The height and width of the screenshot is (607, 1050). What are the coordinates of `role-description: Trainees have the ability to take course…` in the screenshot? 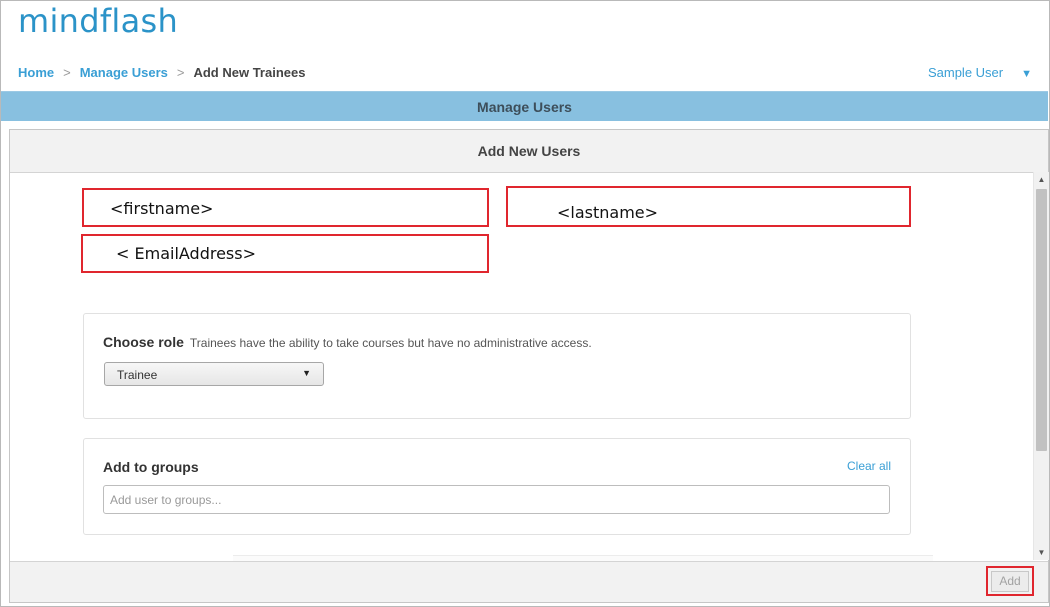 It's located at (390, 343).